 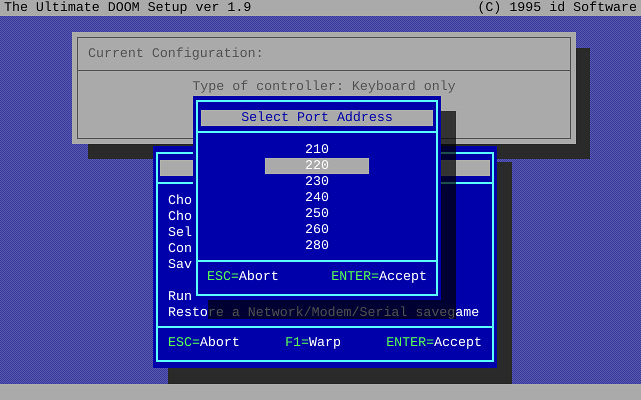 What do you see at coordinates (317, 246) in the screenshot?
I see `port-option: 280` at bounding box center [317, 246].